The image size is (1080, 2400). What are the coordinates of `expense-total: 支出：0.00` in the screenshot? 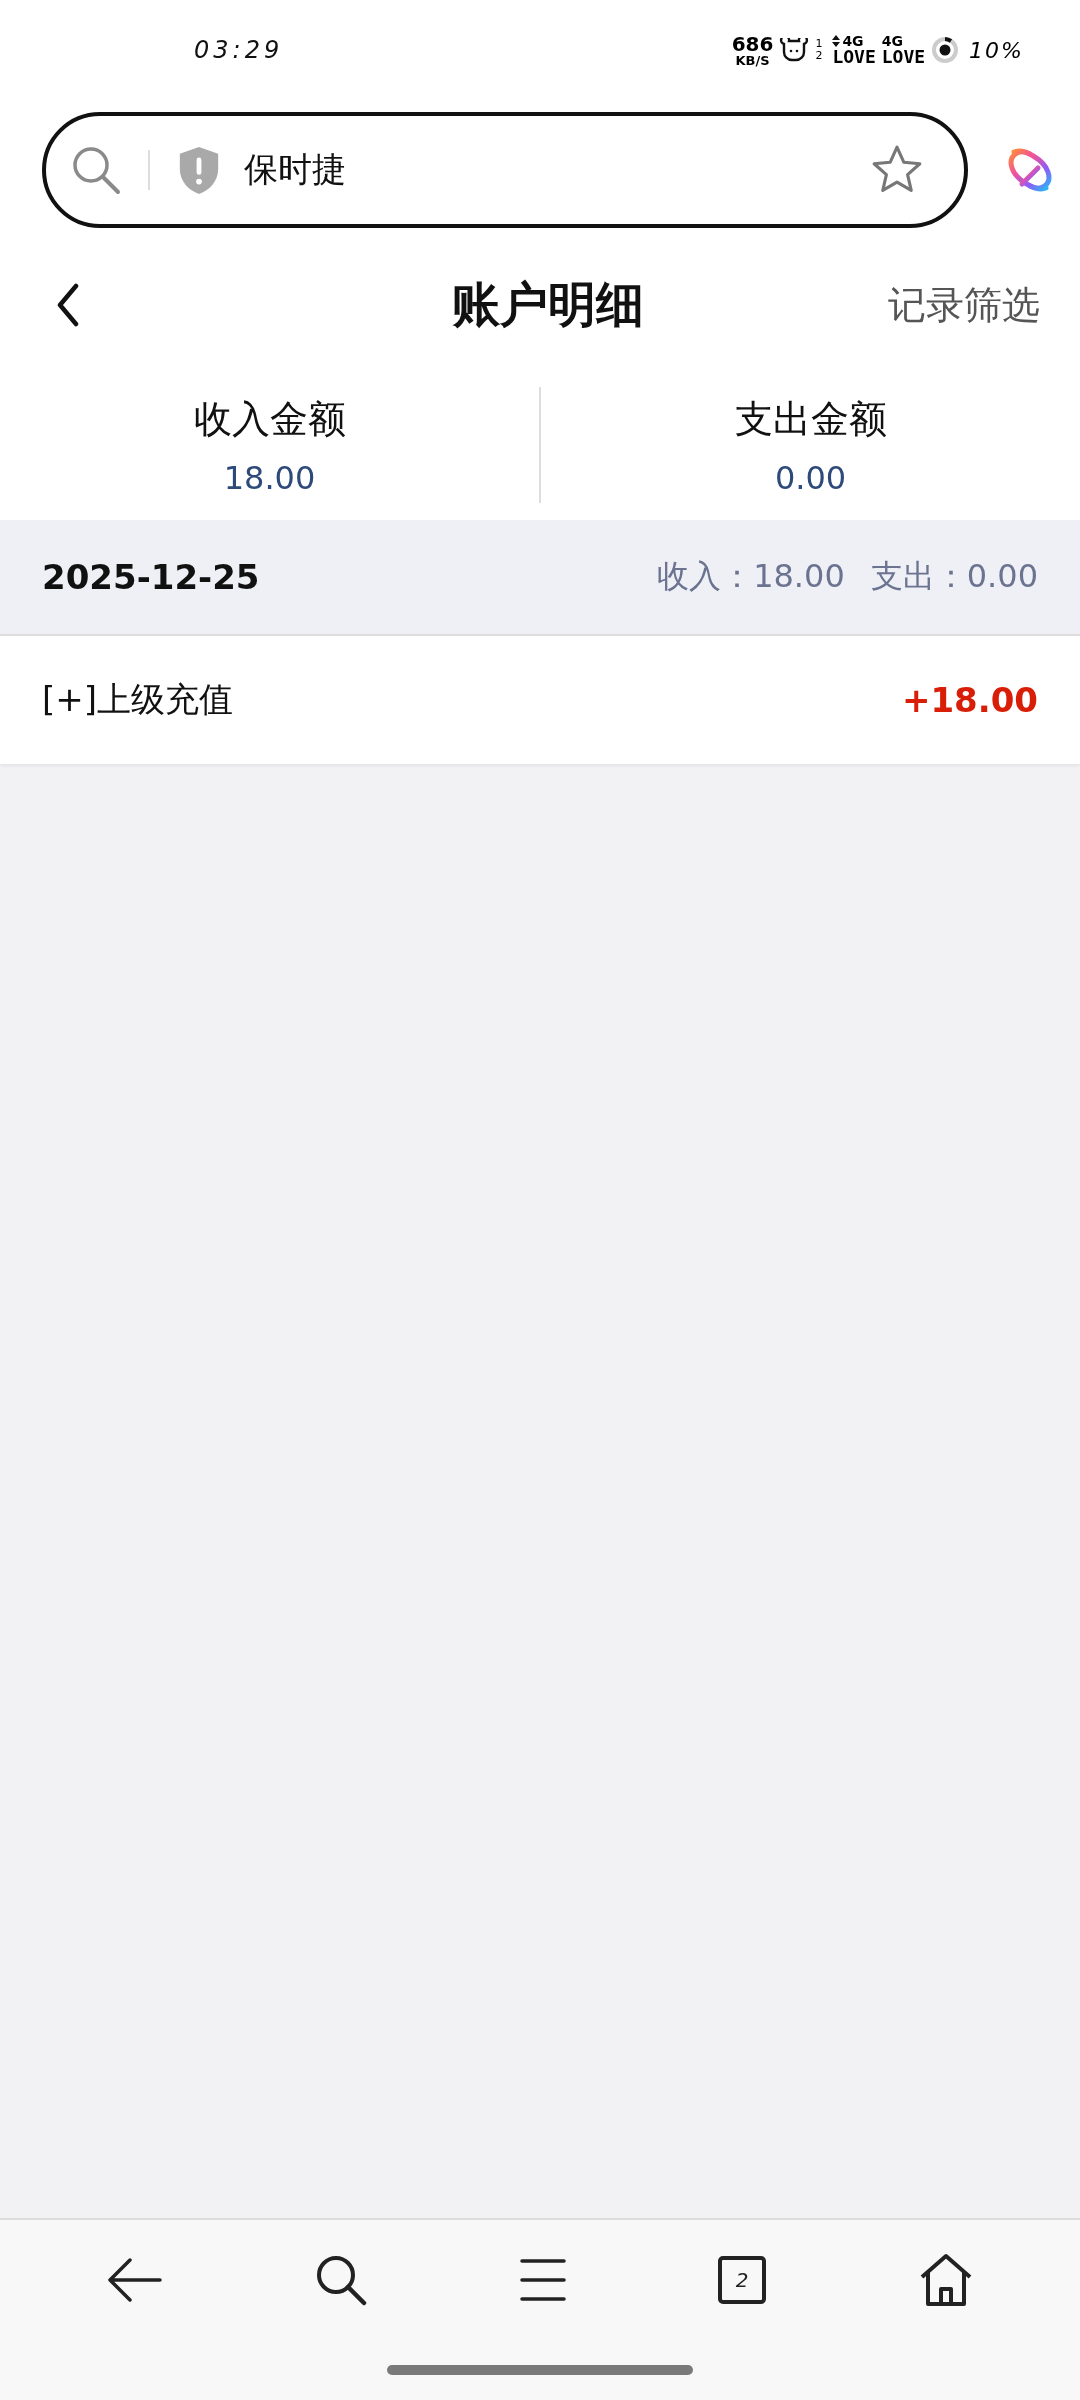 It's located at (954, 576).